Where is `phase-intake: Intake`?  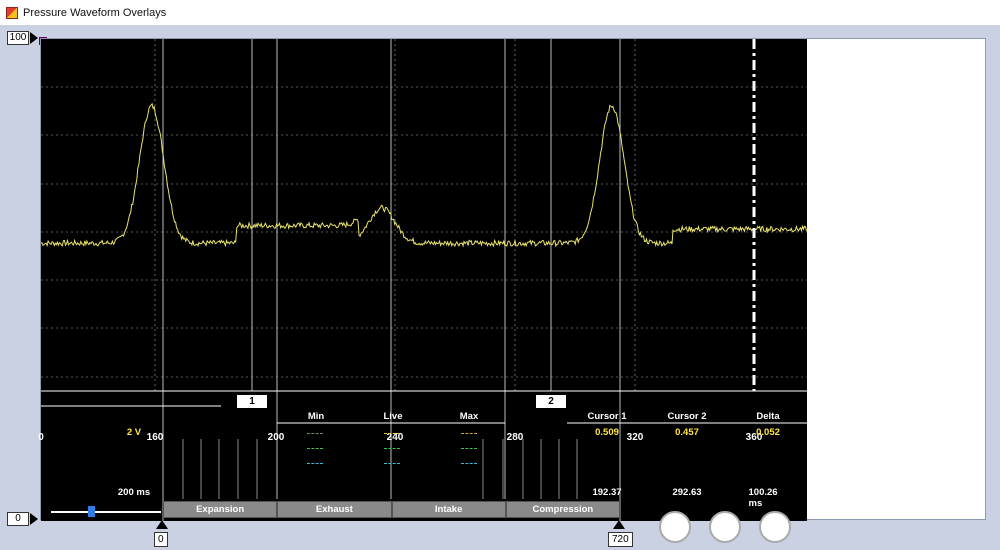
phase-intake: Intake is located at coordinates (448, 509).